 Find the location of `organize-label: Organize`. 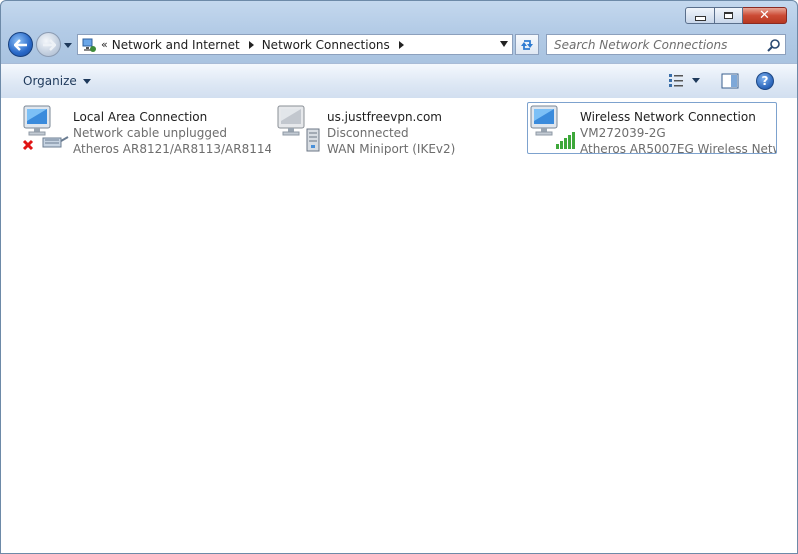

organize-label: Organize is located at coordinates (50, 81).